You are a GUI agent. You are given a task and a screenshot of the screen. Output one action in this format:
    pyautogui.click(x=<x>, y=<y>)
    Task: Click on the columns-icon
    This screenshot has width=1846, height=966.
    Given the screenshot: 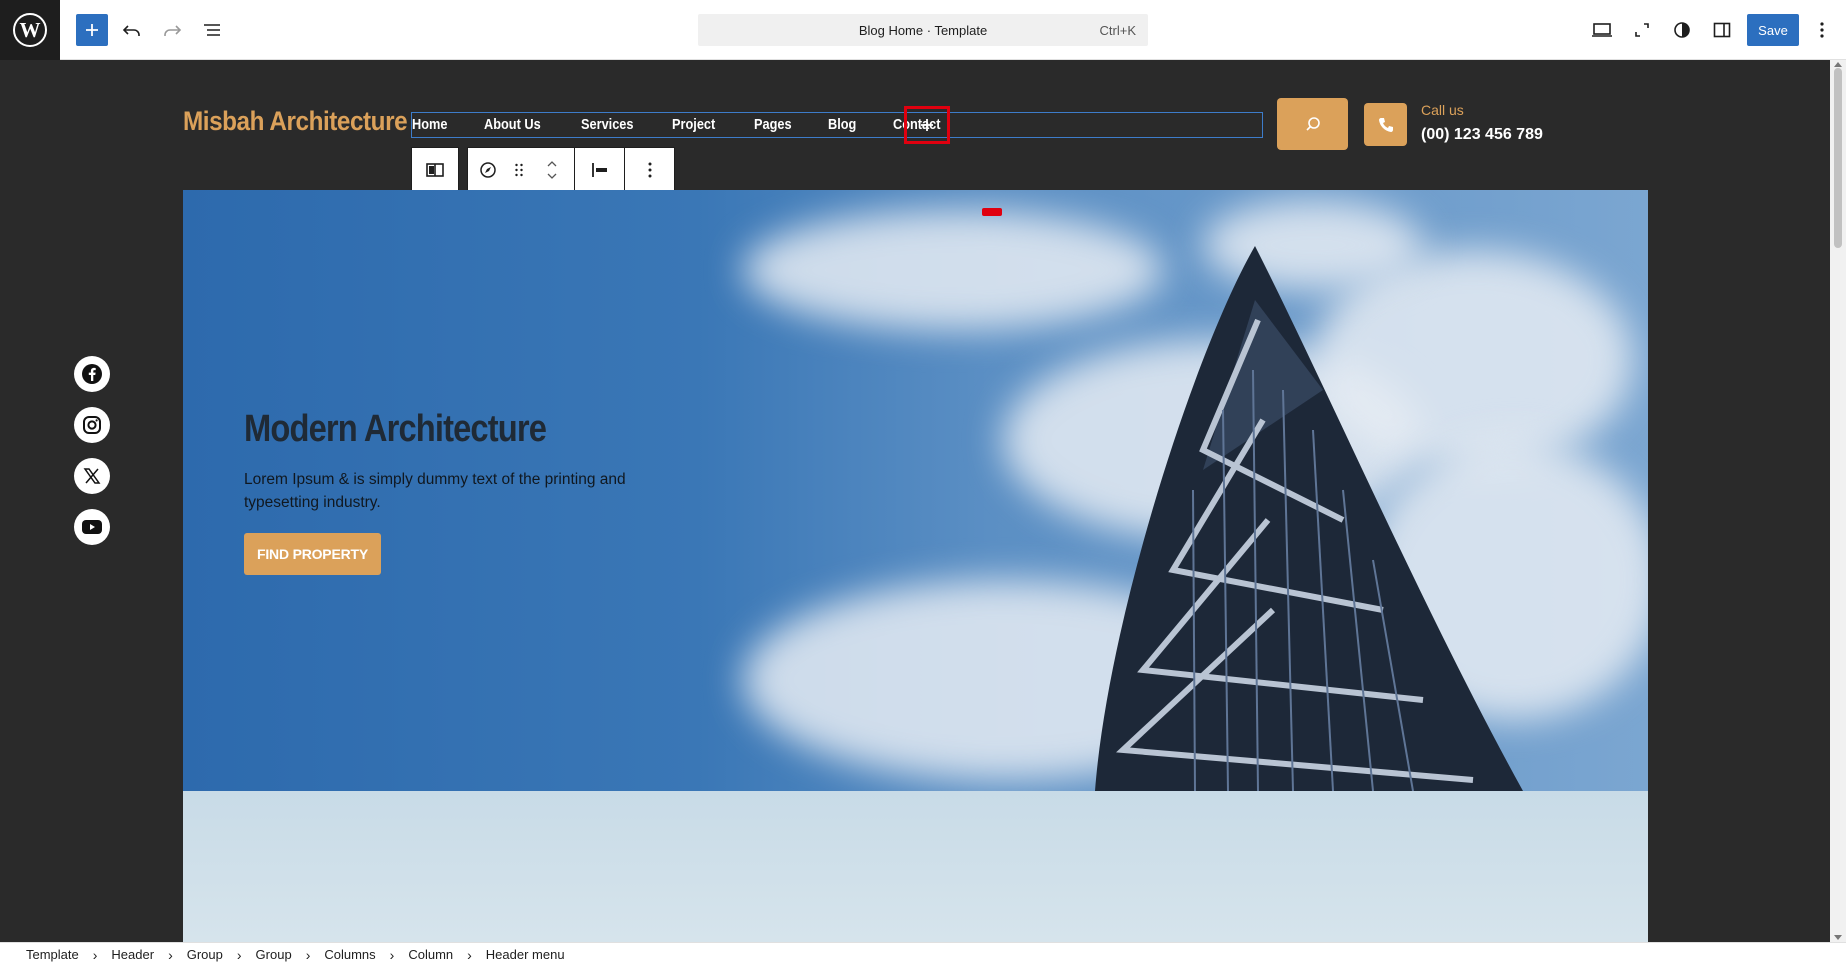 What is the action you would take?
    pyautogui.click(x=435, y=170)
    